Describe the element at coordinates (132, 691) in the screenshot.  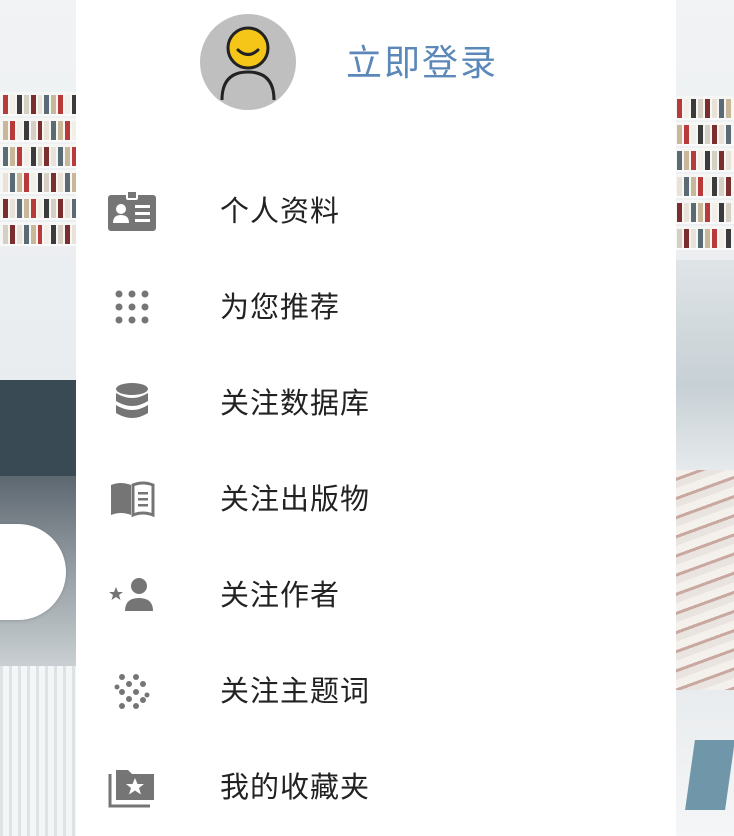
I see `scatter-dots-icon` at that location.